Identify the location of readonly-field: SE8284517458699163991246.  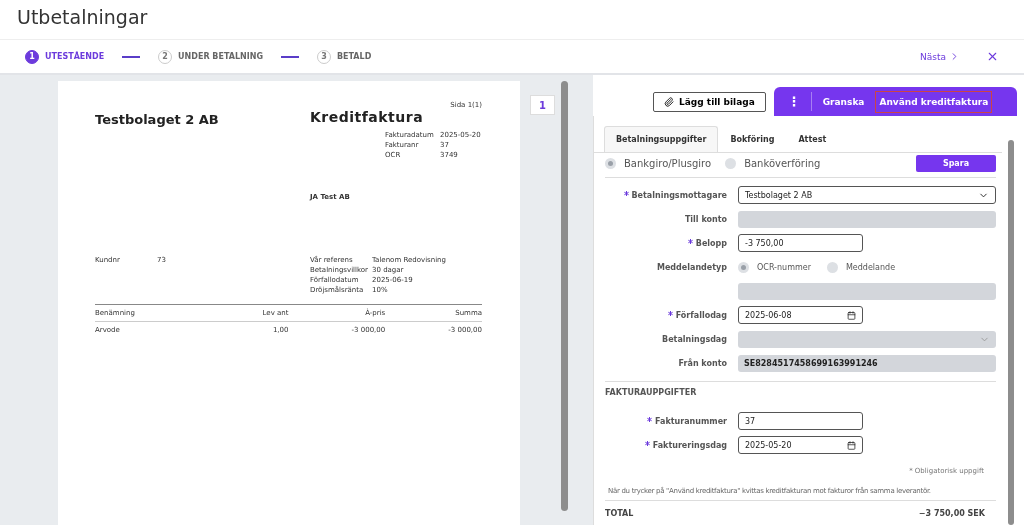
(867, 363).